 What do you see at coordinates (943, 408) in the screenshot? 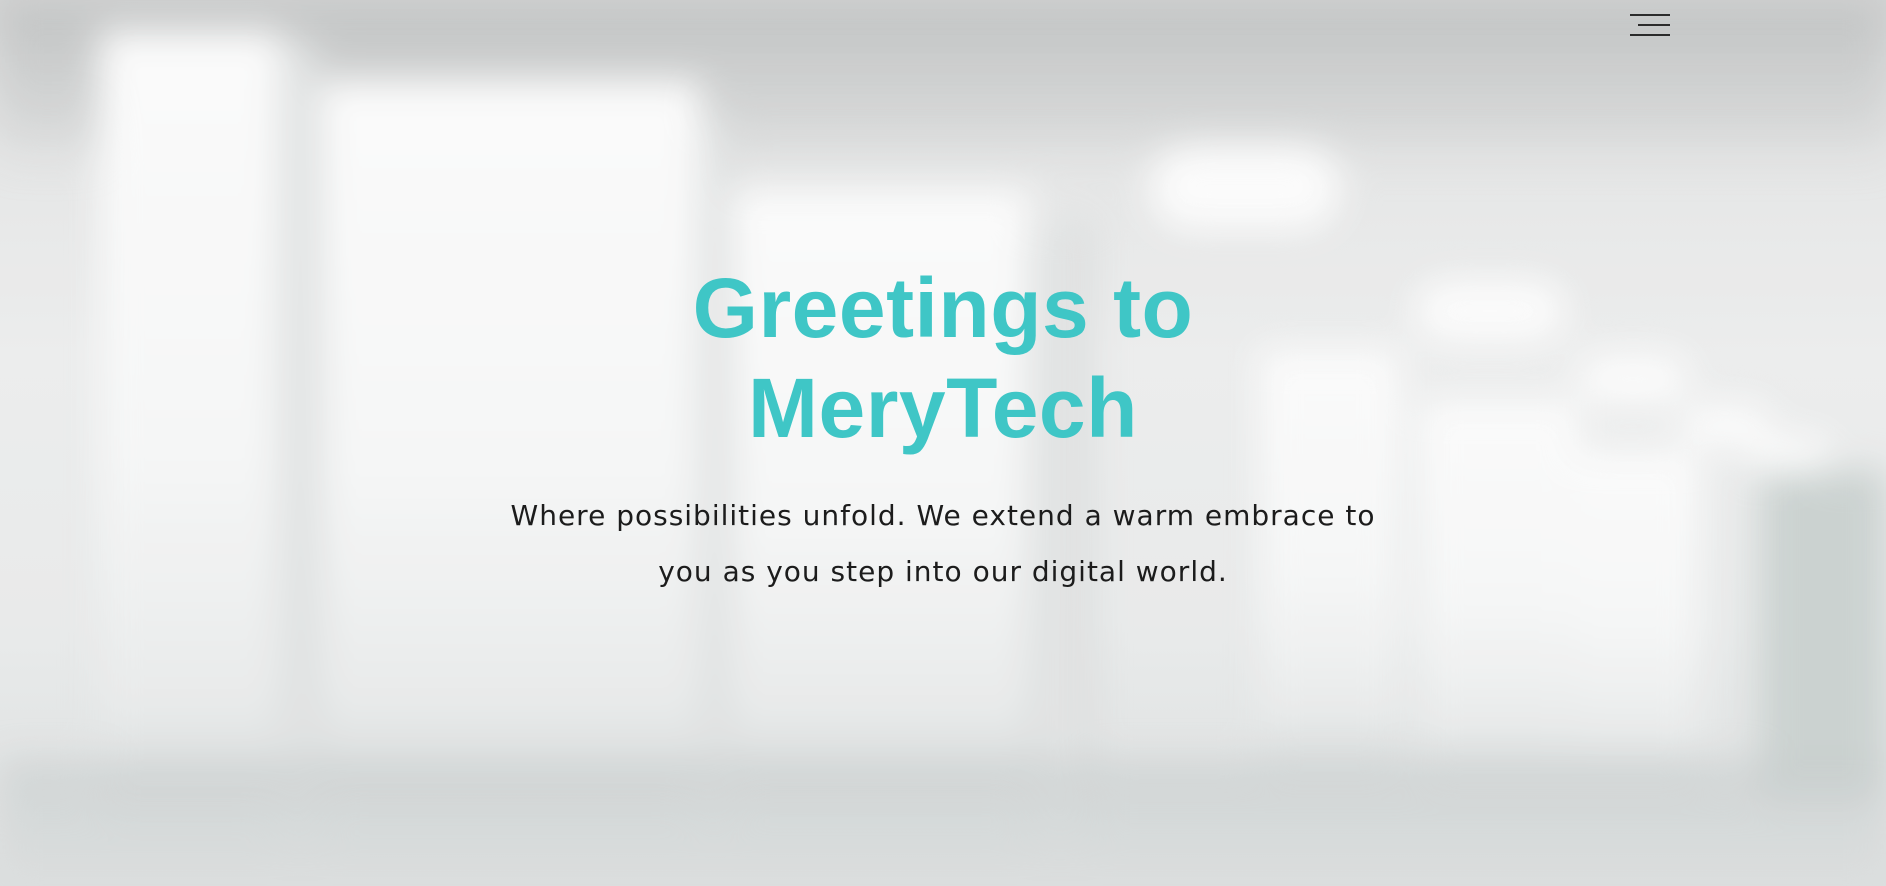
I see `hero-title-line2: MeryTech` at bounding box center [943, 408].